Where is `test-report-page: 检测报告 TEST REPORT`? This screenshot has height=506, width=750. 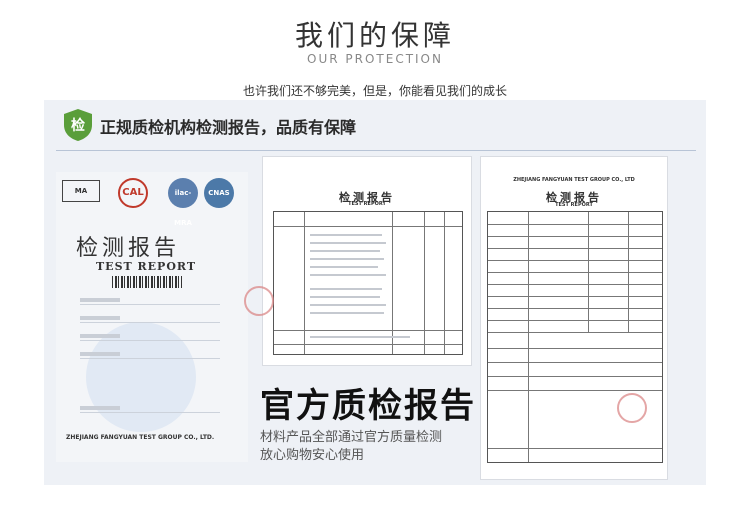 test-report-page: 检测报告 TEST REPORT is located at coordinates (367, 261).